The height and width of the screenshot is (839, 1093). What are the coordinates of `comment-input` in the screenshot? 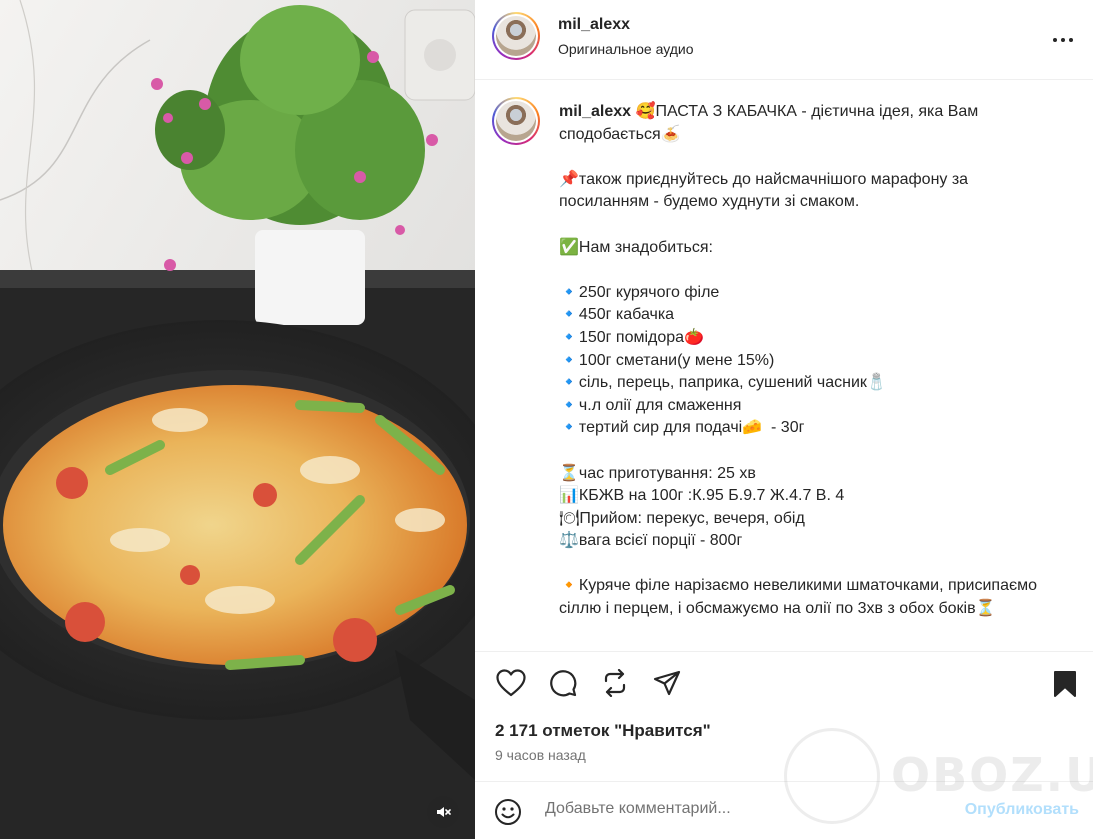 It's located at (745, 809).